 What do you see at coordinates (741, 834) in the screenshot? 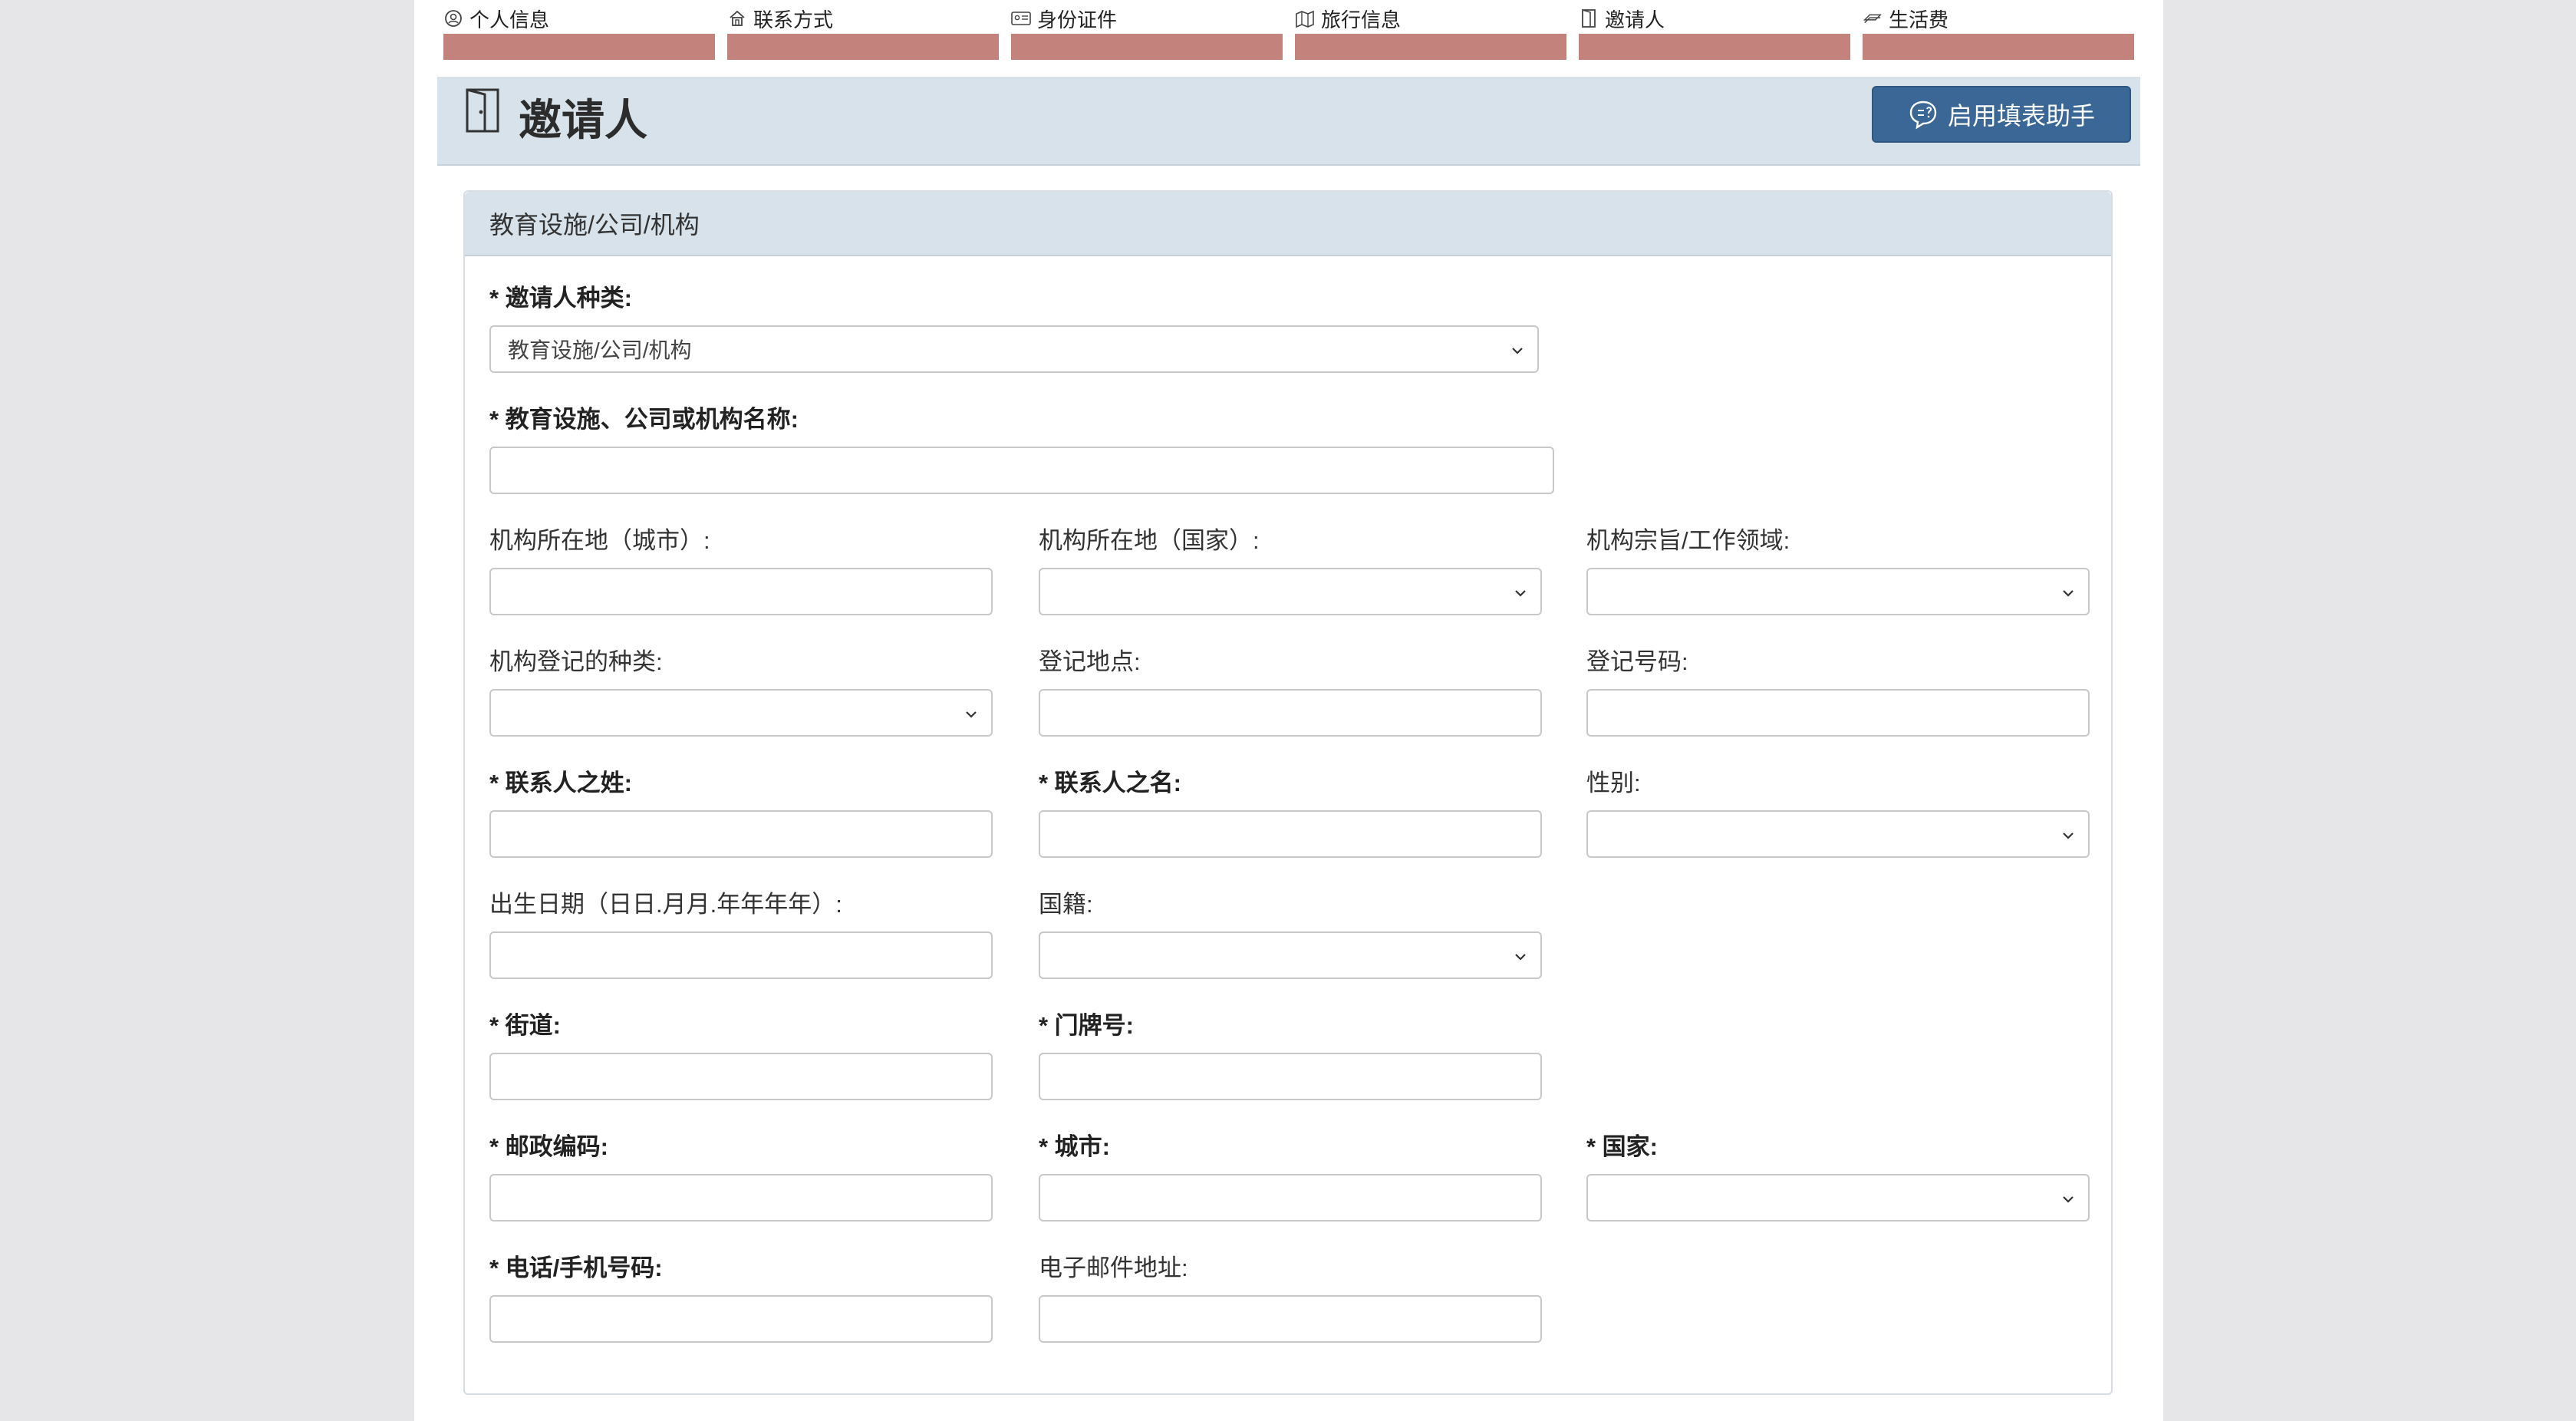
I see `contact-surname-input` at bounding box center [741, 834].